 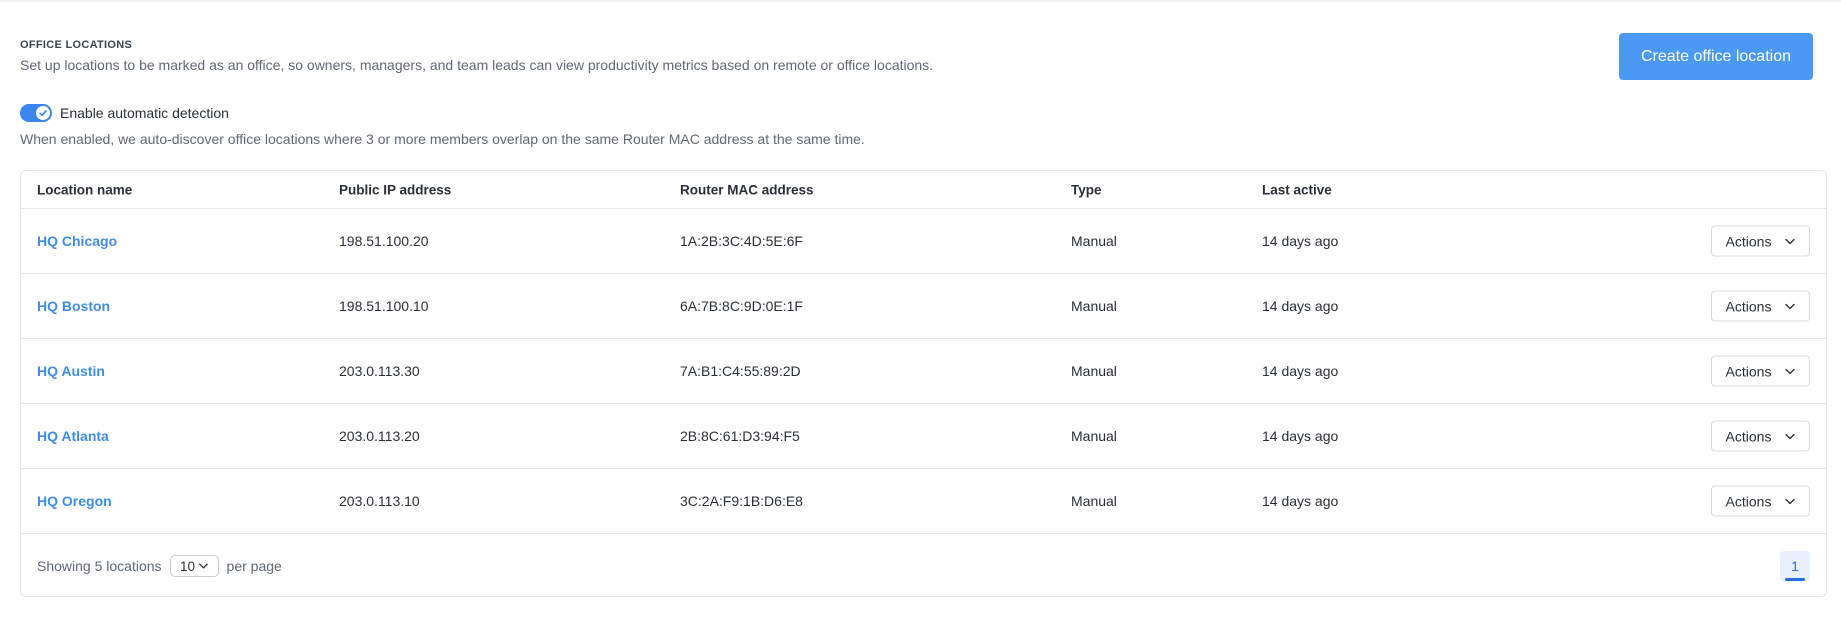 What do you see at coordinates (73, 306) in the screenshot?
I see `location-name-link: HQ Boston` at bounding box center [73, 306].